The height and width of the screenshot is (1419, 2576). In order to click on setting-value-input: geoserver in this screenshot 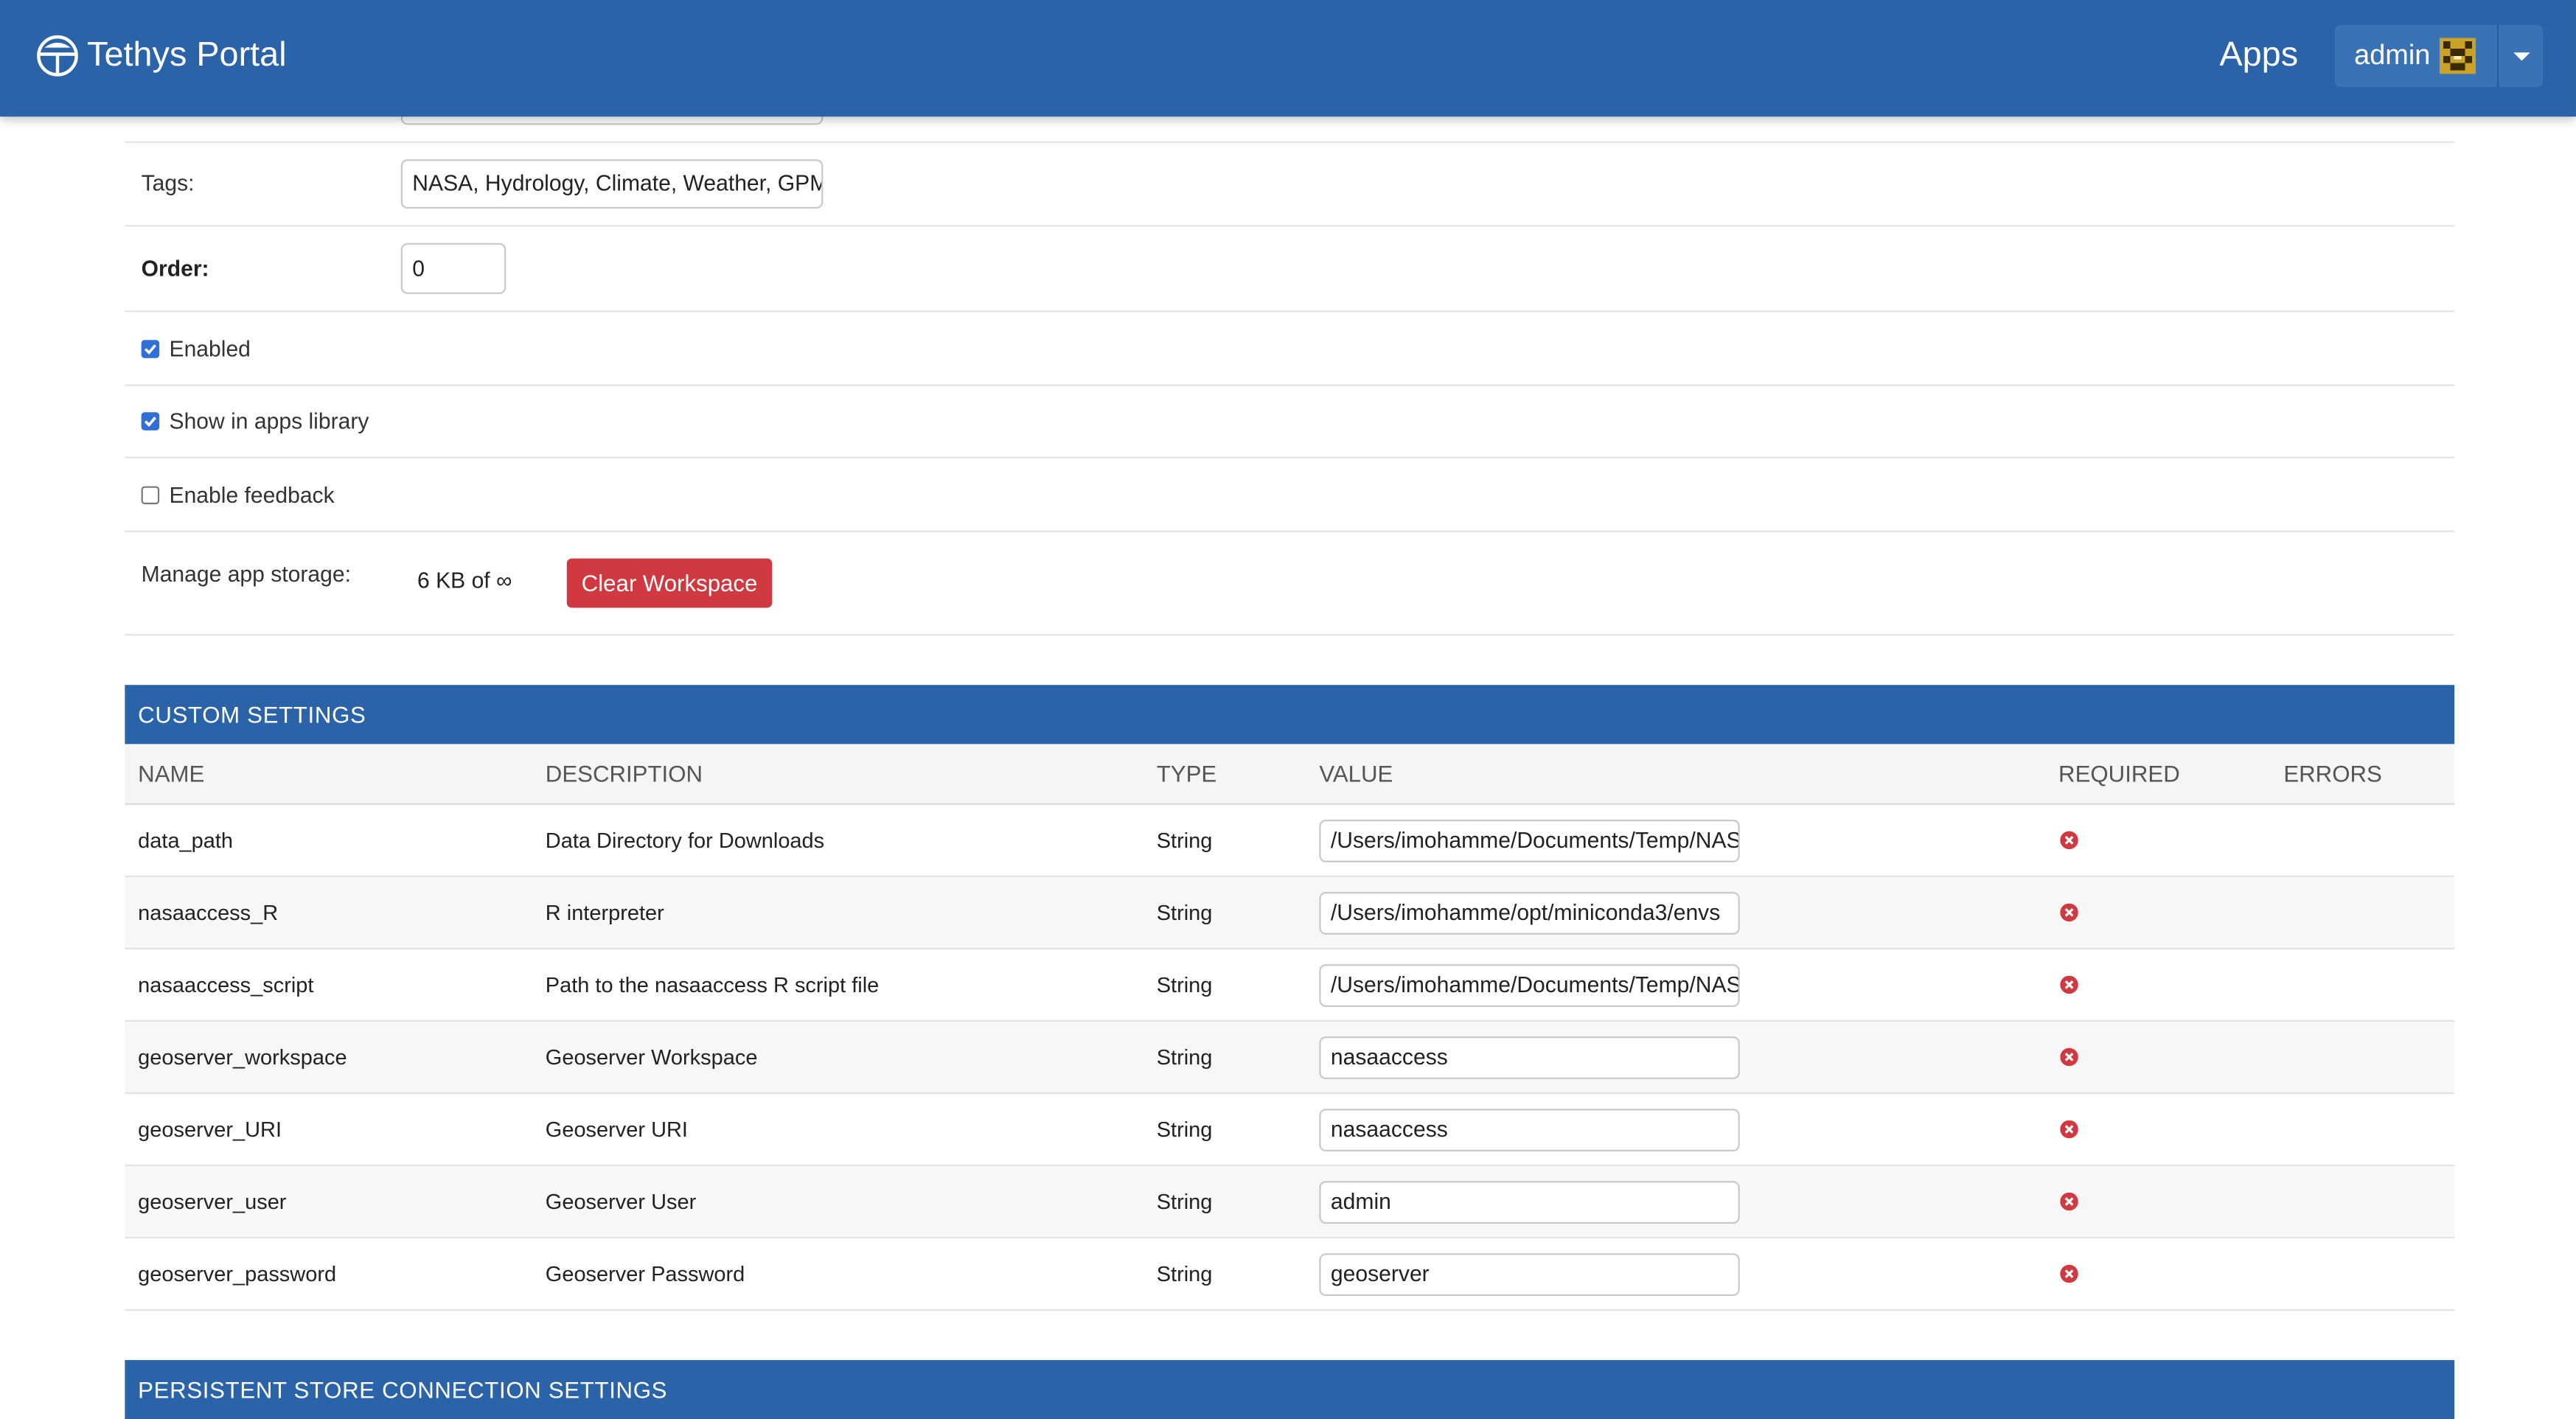, I will do `click(1529, 1275)`.